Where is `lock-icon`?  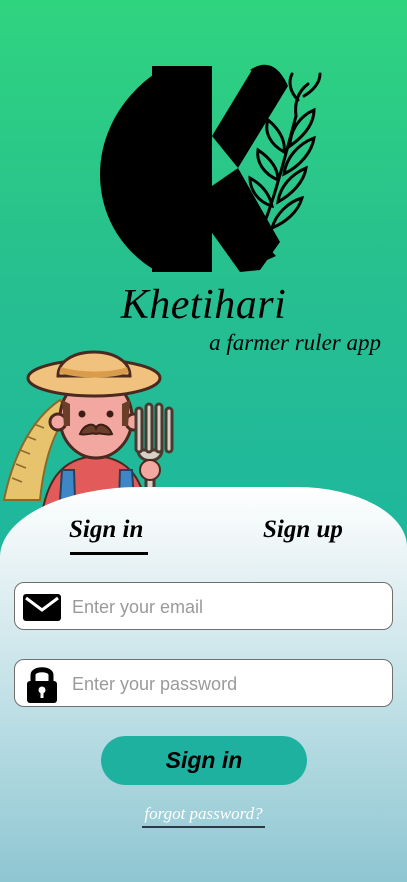 lock-icon is located at coordinates (42, 684).